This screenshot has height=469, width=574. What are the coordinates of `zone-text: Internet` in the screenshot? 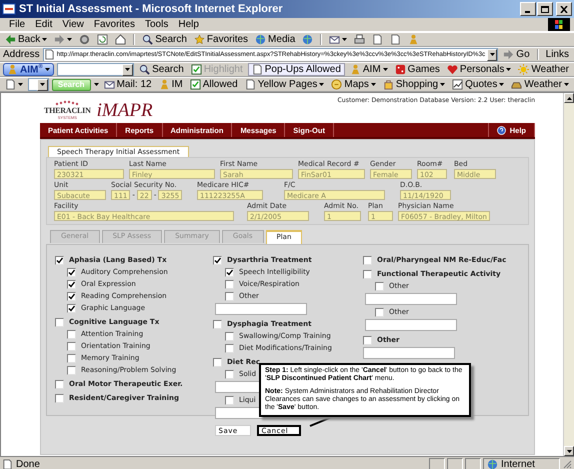 It's located at (518, 463).